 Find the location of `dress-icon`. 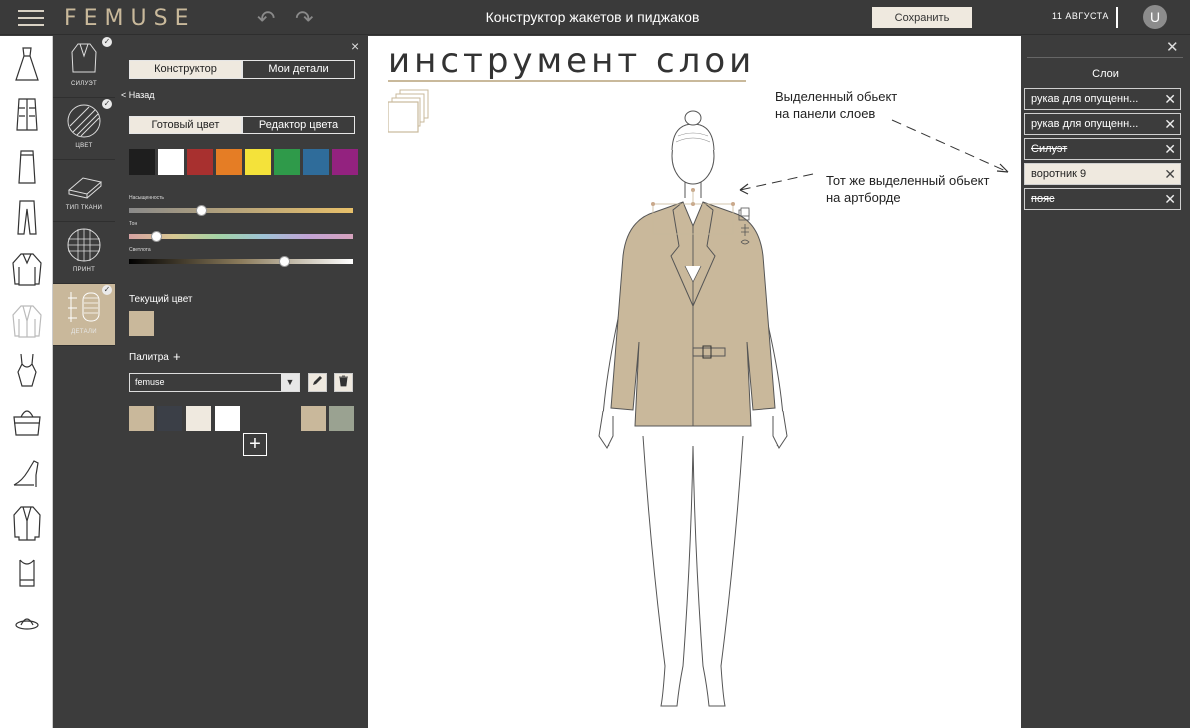

dress-icon is located at coordinates (27, 64).